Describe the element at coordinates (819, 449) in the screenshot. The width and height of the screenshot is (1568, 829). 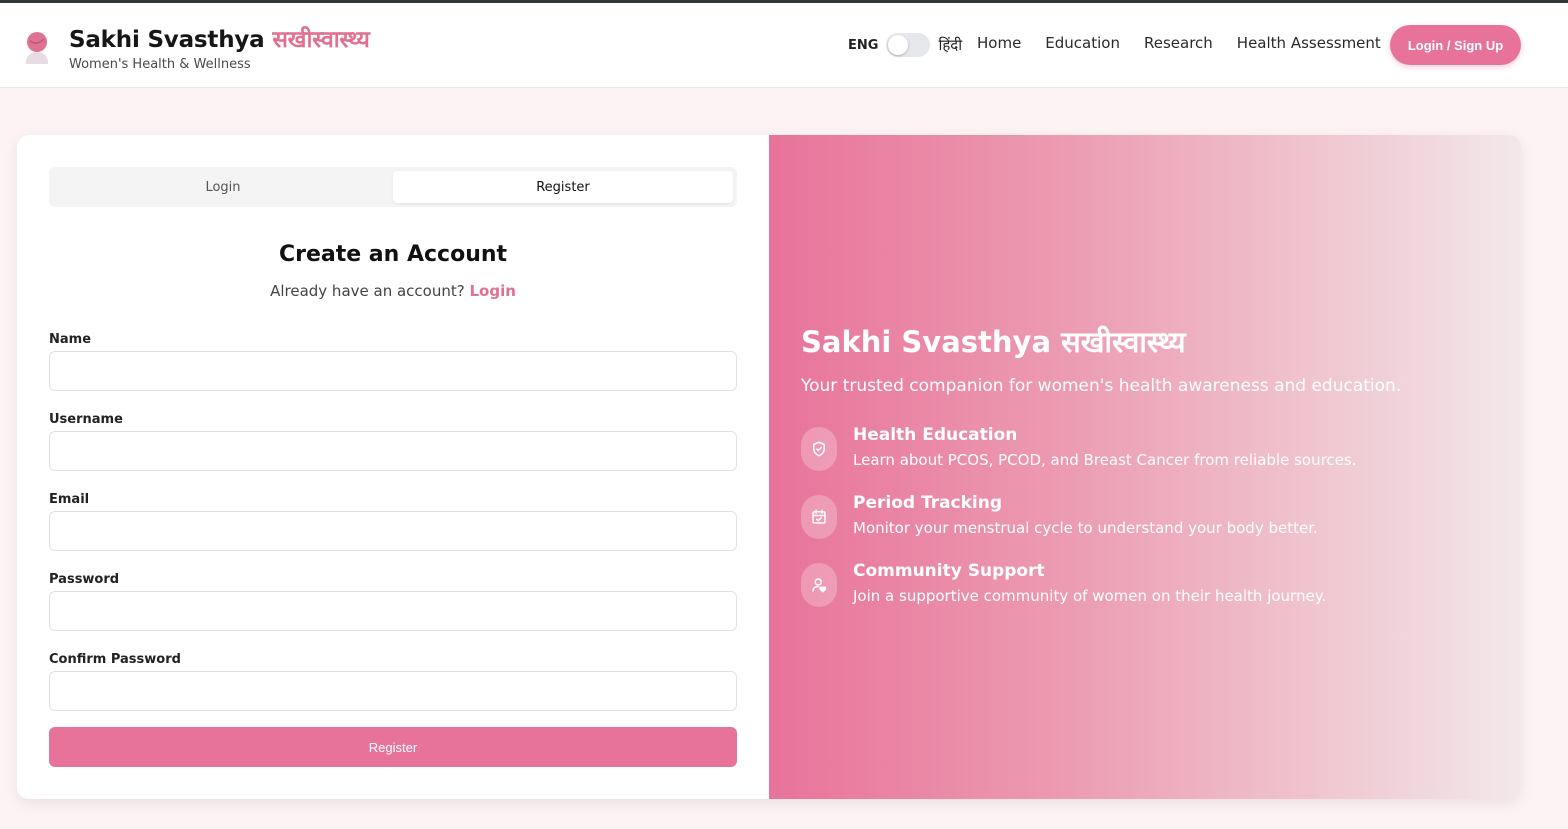
I see `shield-check-icon` at that location.